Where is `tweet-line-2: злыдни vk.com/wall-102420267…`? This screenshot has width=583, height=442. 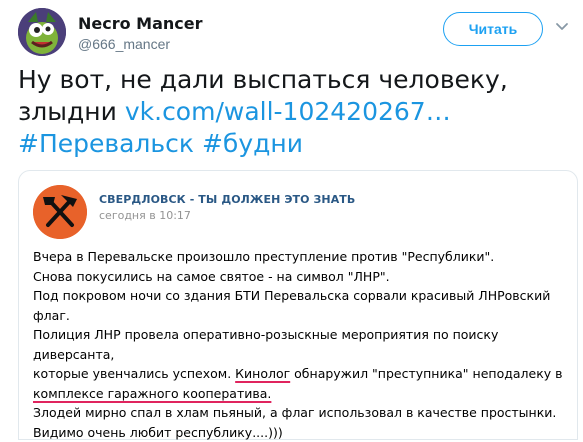 tweet-line-2: злыдни vk.com/wall-102420267… is located at coordinates (292, 112).